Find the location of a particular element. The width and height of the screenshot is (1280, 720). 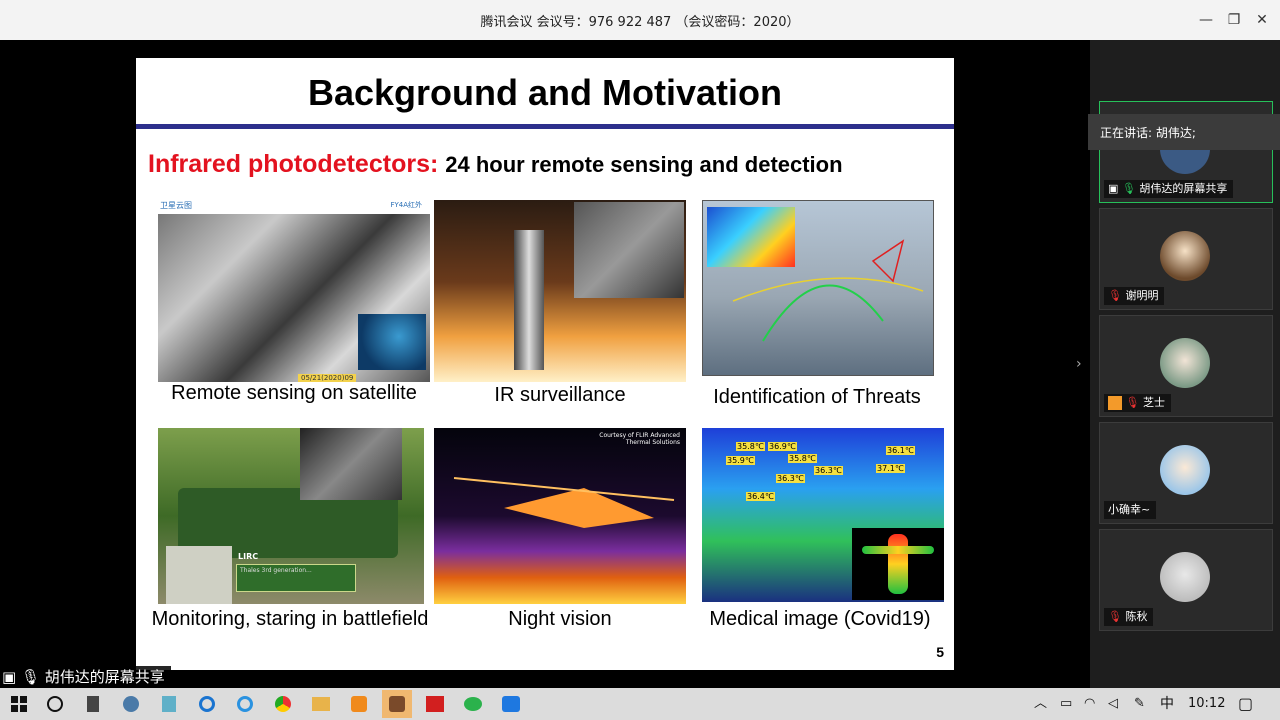

ie-icon is located at coordinates (245, 704).